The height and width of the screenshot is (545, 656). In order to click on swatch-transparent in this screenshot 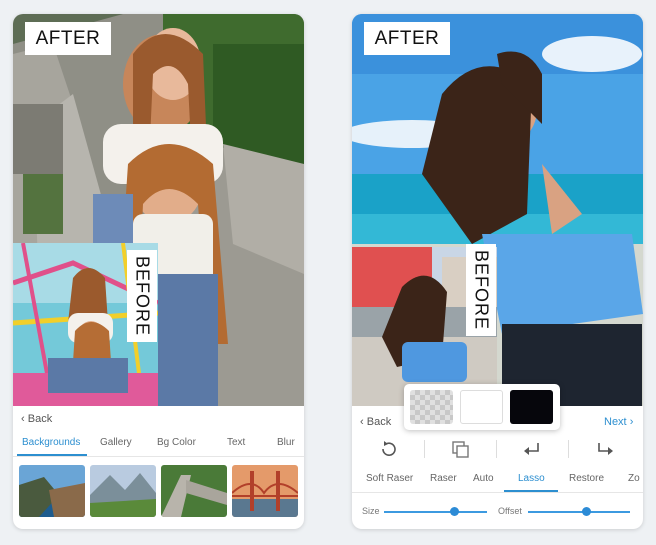, I will do `click(431, 407)`.